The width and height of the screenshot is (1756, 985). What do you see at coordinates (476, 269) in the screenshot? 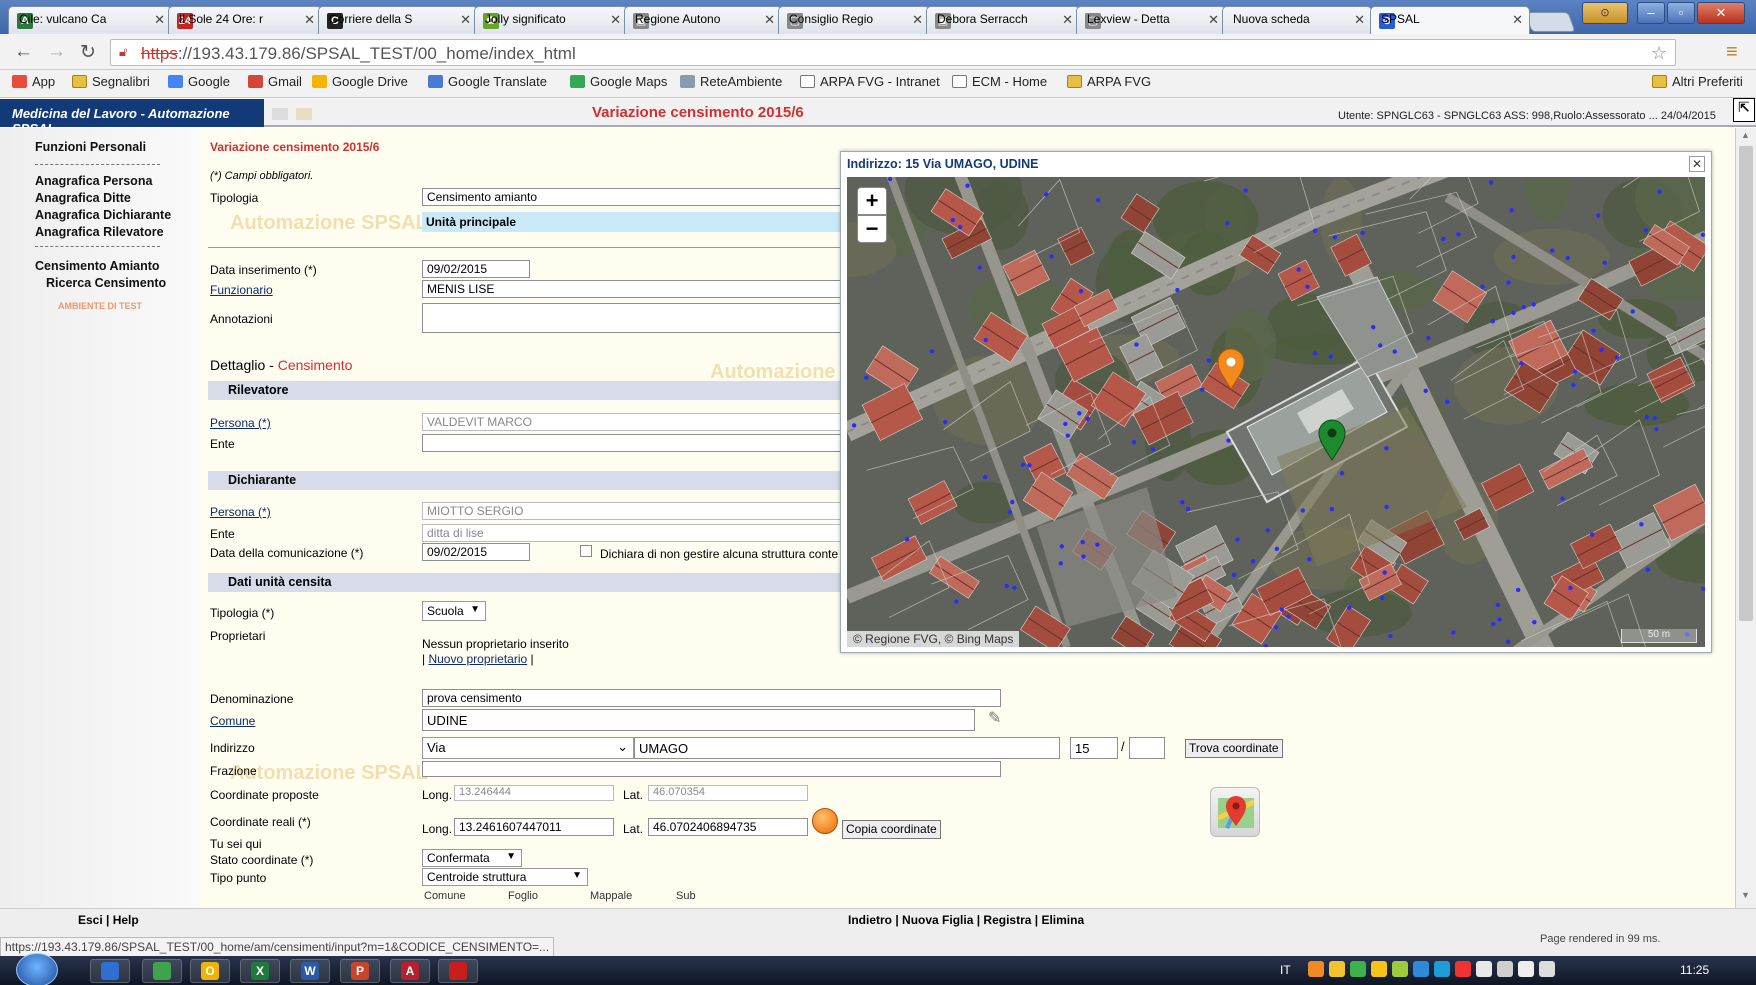
I see `data-inserimento-field: 09/02/2015` at bounding box center [476, 269].